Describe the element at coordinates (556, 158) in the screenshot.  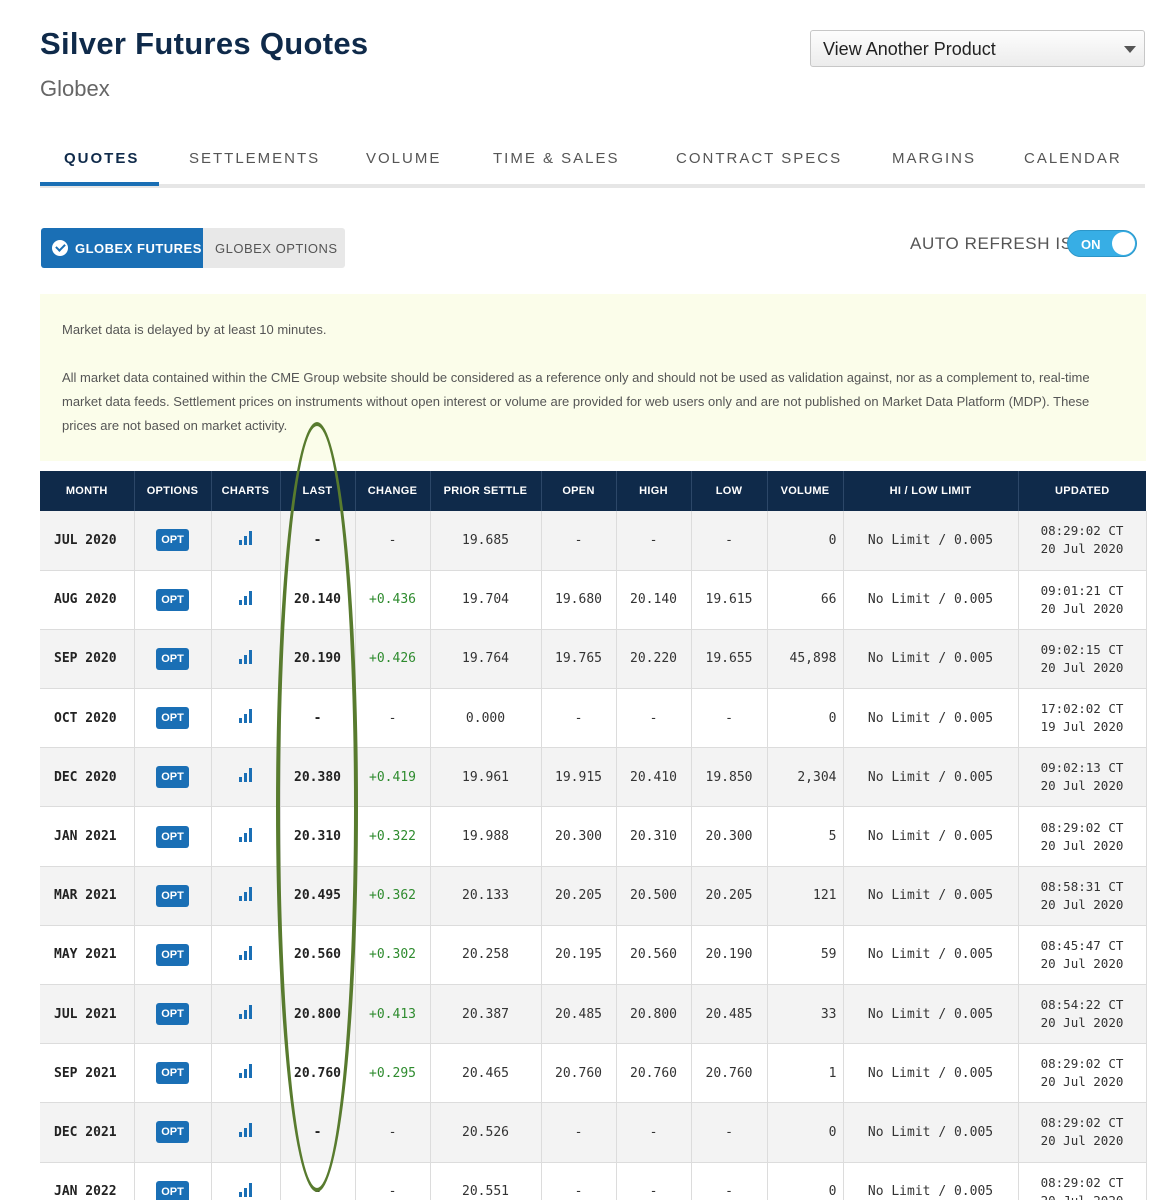
I see `tab-time-sales: TIME & SALES` at that location.